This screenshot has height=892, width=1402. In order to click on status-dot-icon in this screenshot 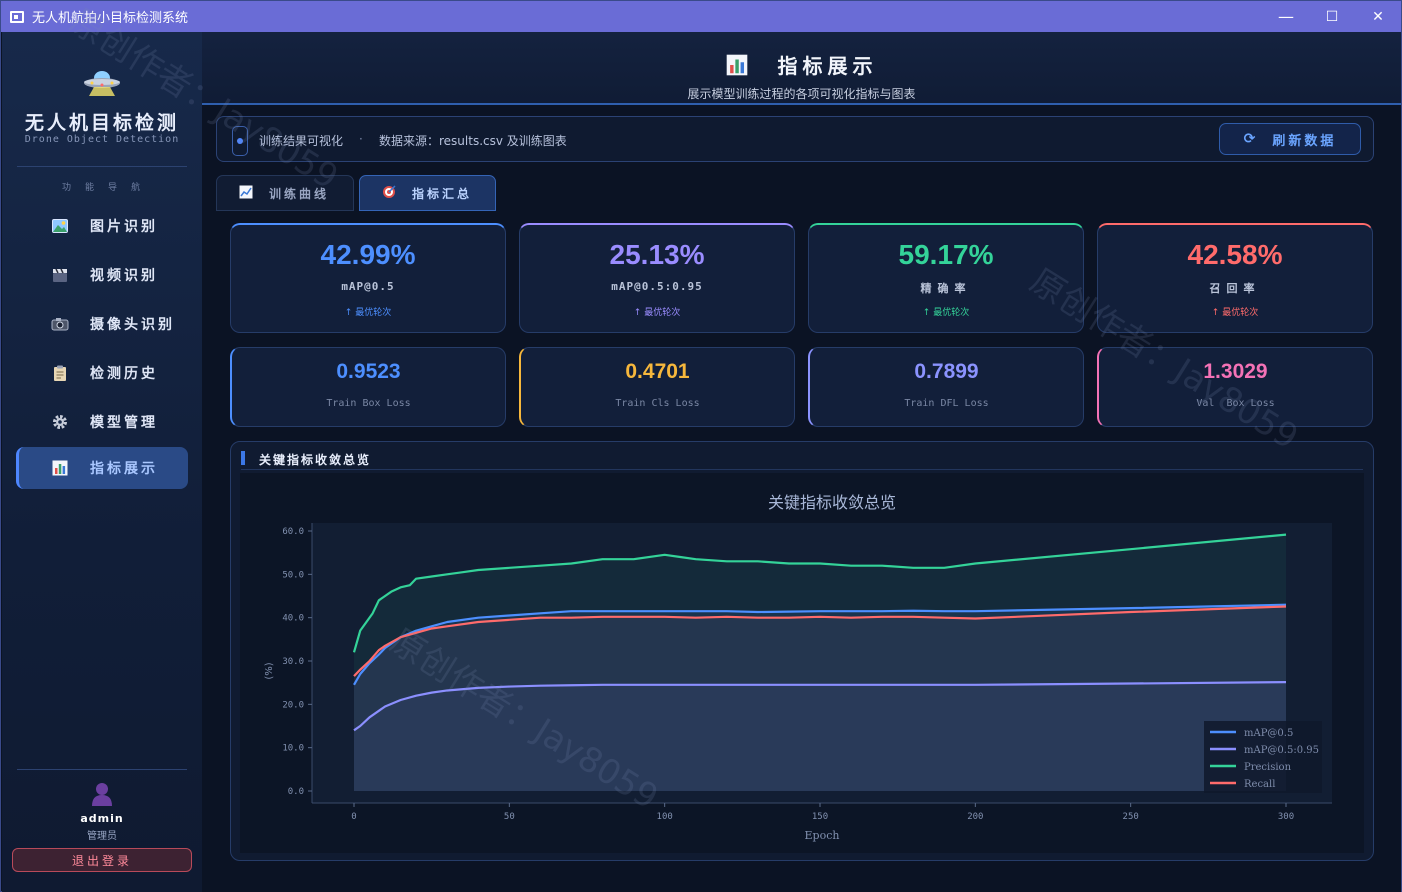, I will do `click(240, 141)`.